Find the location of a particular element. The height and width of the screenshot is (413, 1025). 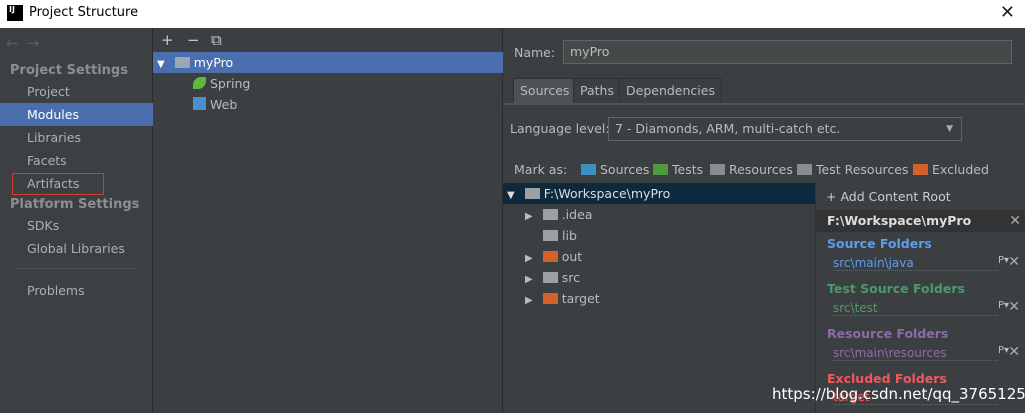

name-label: Name: is located at coordinates (535, 52).